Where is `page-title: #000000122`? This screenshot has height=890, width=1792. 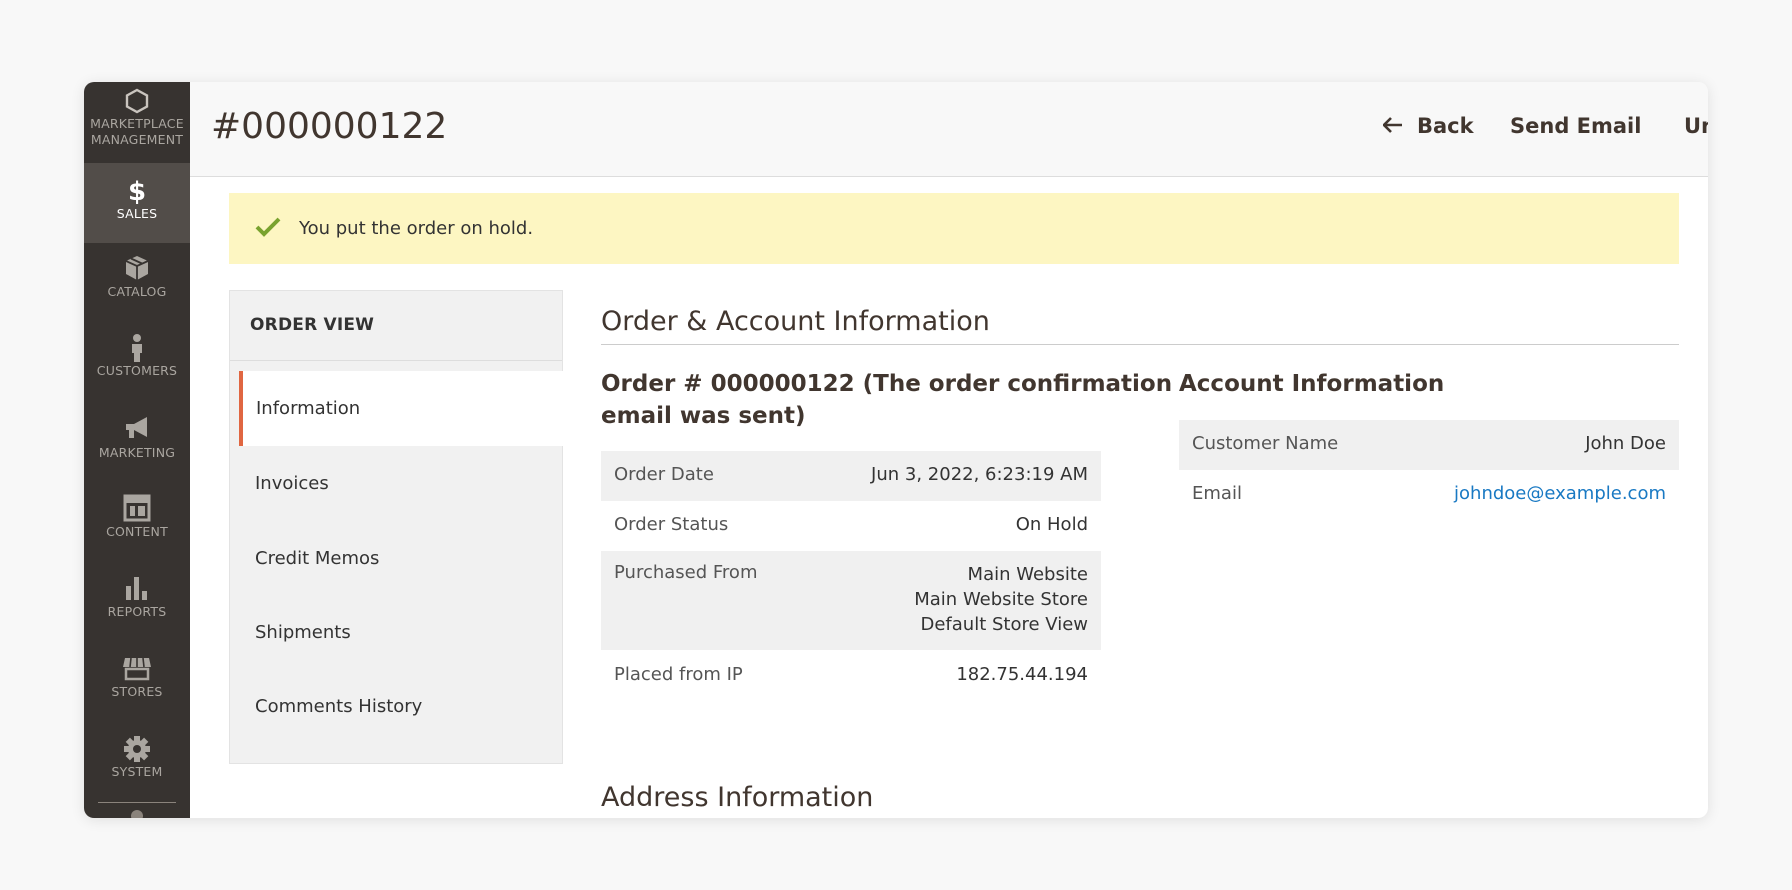
page-title: #000000122 is located at coordinates (329, 126).